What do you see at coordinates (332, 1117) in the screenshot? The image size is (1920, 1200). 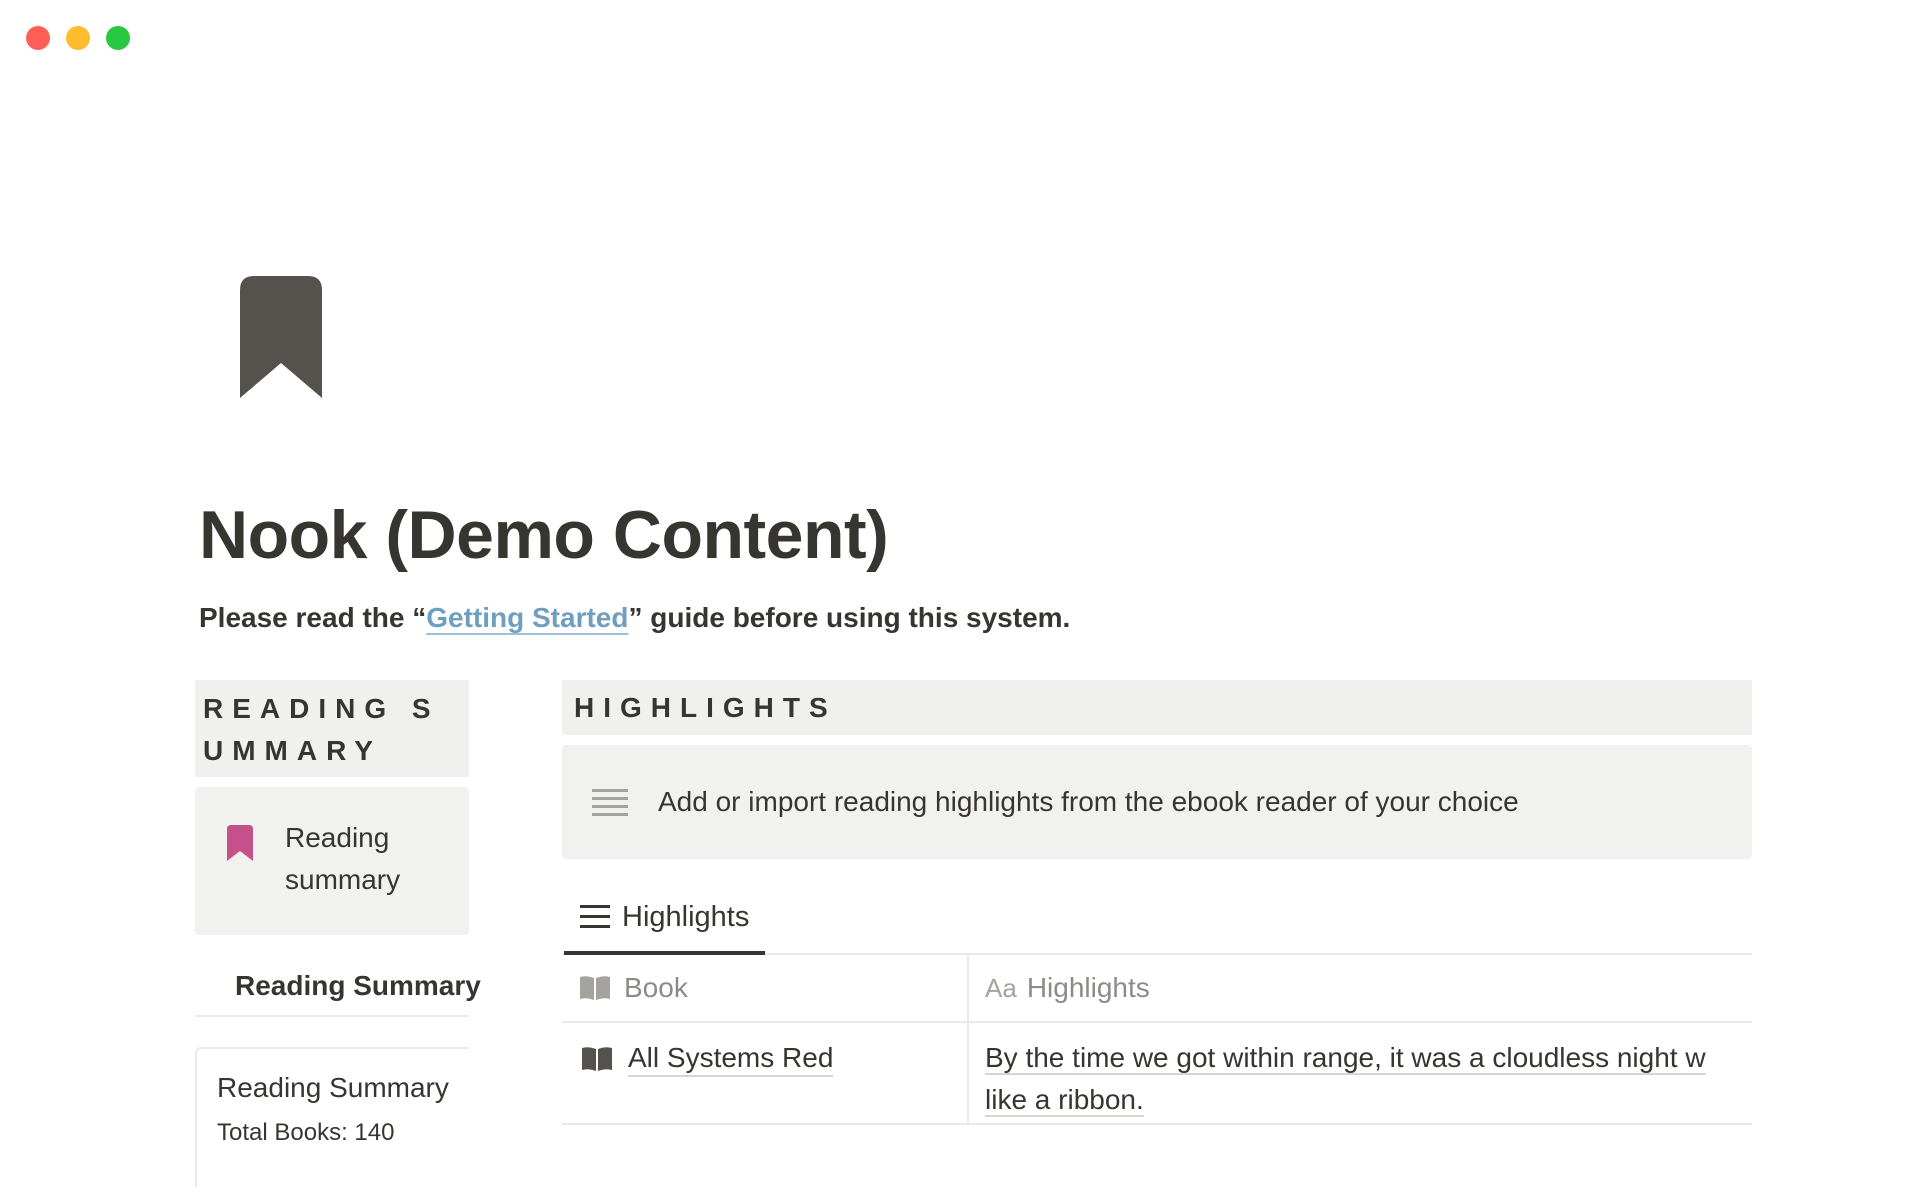 I see `reading-summary-card: Reading Summary Total Books: 140` at bounding box center [332, 1117].